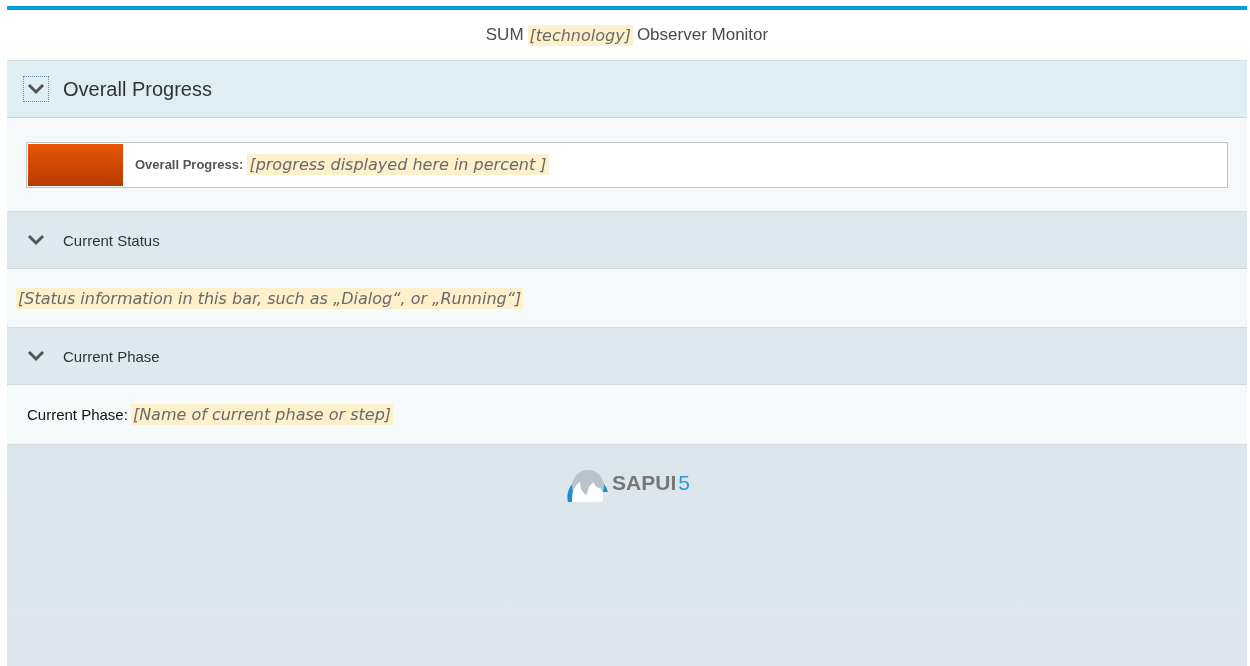 The height and width of the screenshot is (666, 1250). Describe the element at coordinates (111, 356) in the screenshot. I see `section-title: Current Phase` at that location.